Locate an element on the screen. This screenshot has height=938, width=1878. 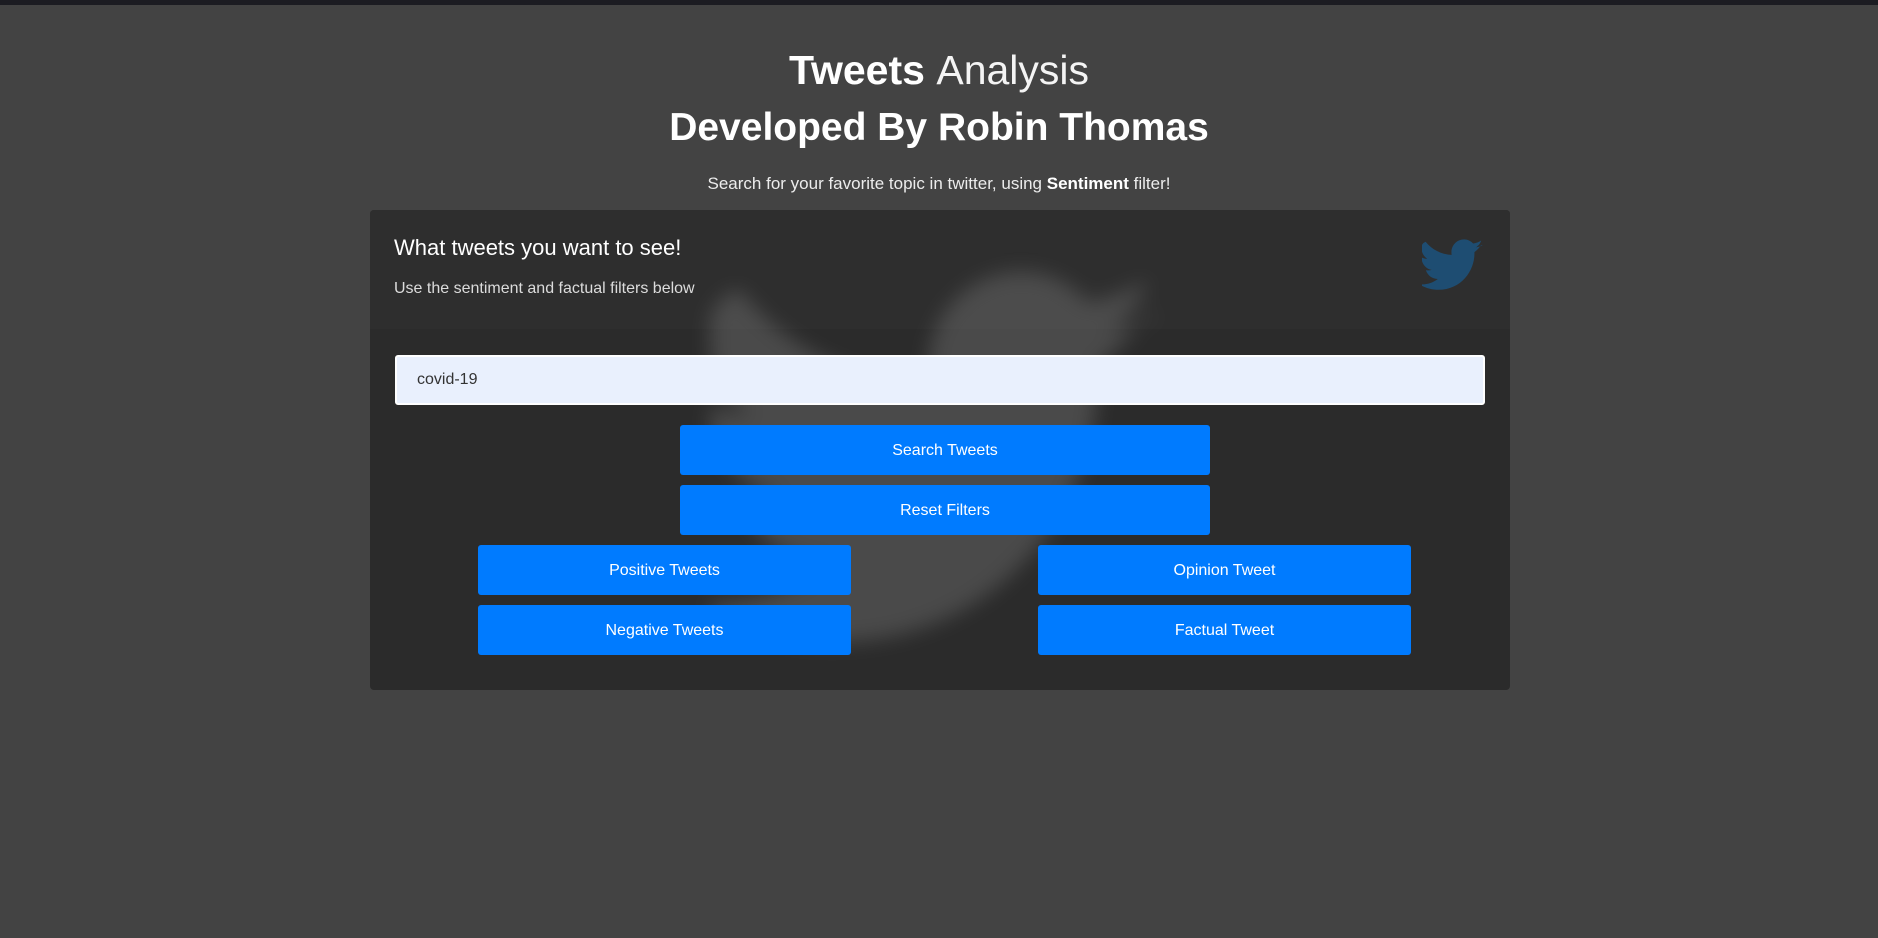
twitter-bird-icon is located at coordinates (1452, 264).